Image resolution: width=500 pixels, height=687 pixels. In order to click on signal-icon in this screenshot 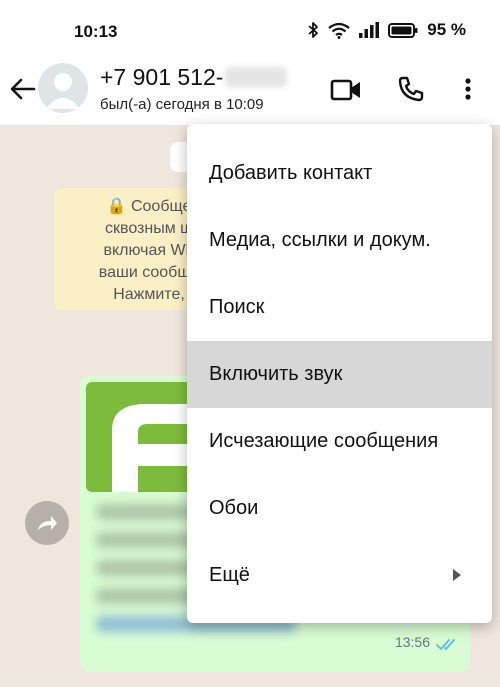, I will do `click(369, 30)`.